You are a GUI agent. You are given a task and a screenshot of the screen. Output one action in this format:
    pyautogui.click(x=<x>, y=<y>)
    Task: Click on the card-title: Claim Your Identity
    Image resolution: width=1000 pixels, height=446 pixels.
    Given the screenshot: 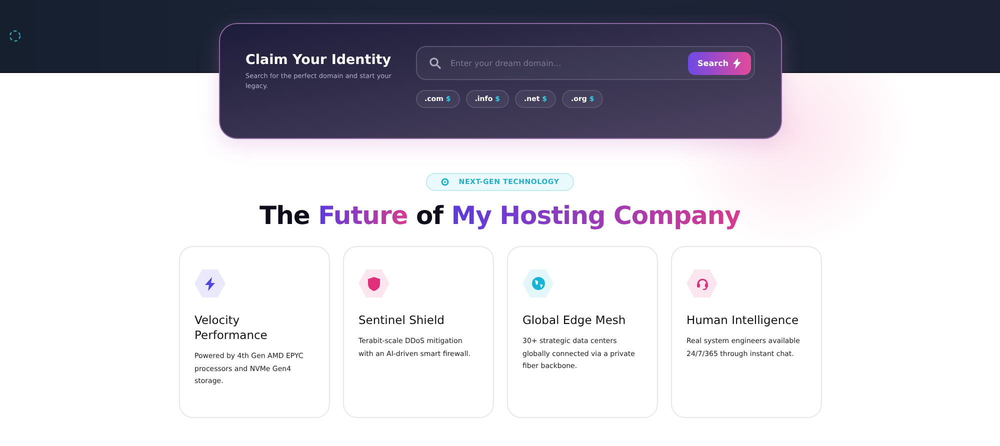 What is the action you would take?
    pyautogui.click(x=319, y=60)
    